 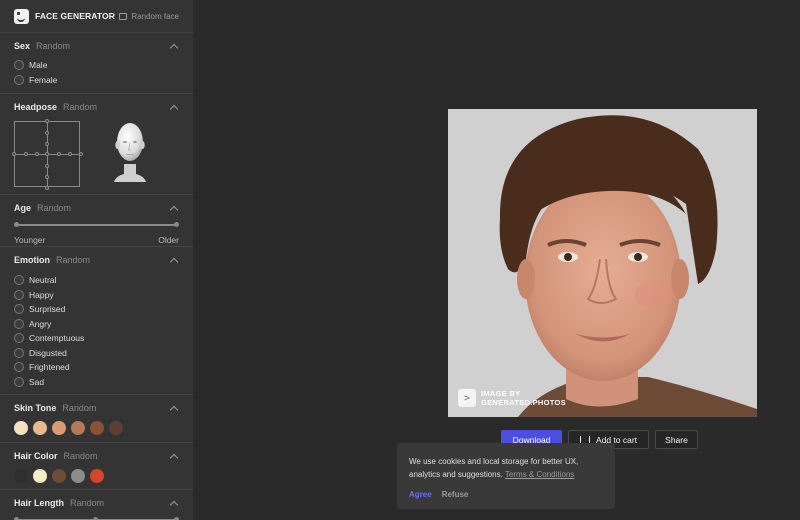 I want to click on headpose-pad, so click(x=47, y=154).